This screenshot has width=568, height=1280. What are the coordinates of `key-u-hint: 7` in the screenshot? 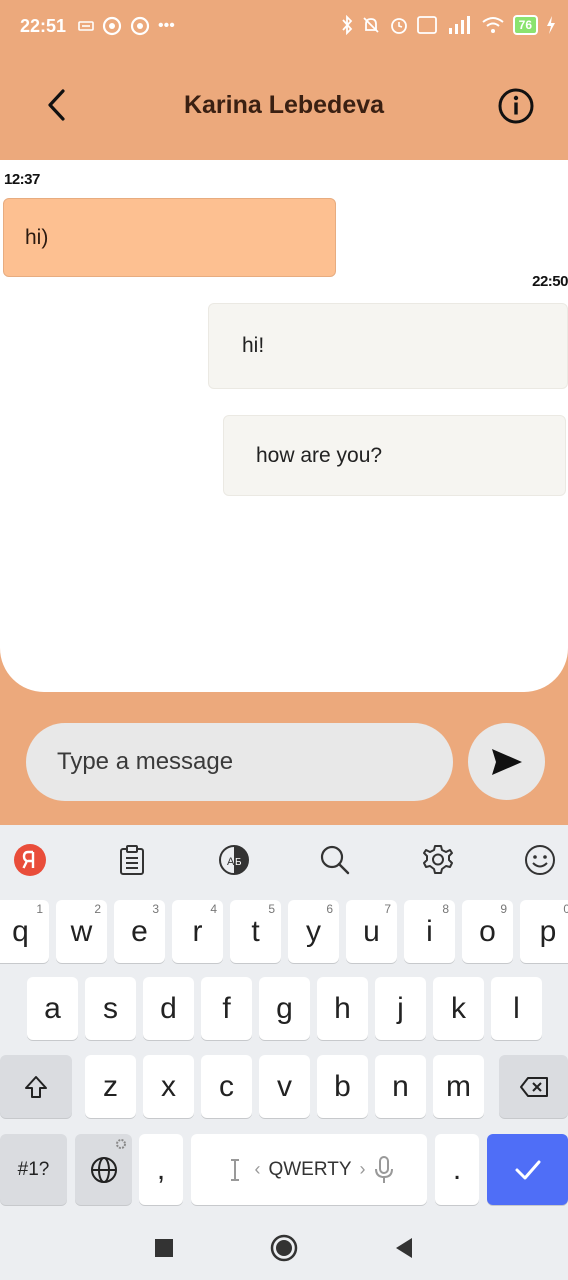 It's located at (387, 909).